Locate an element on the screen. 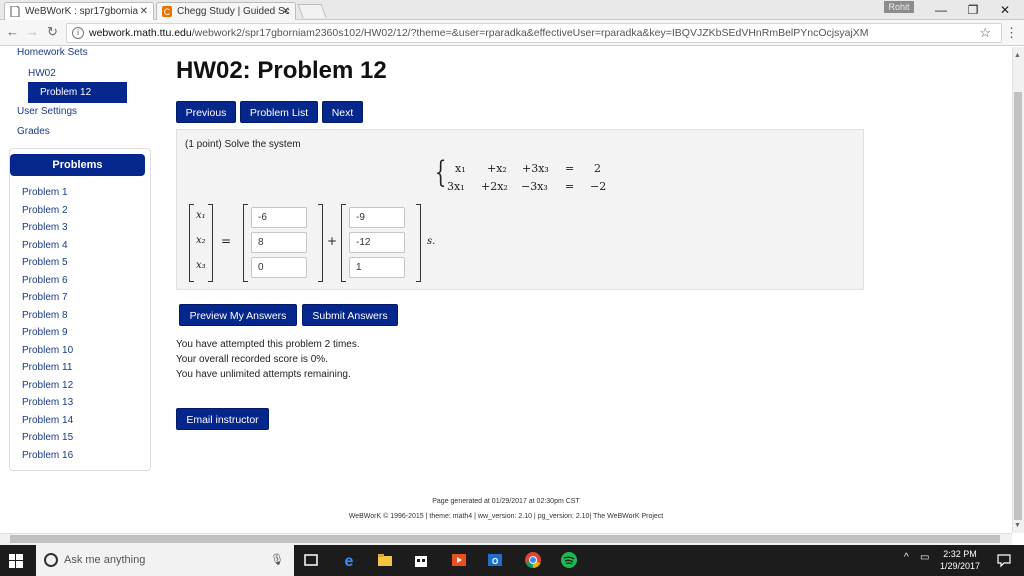  notification-icon is located at coordinates (1004, 560).